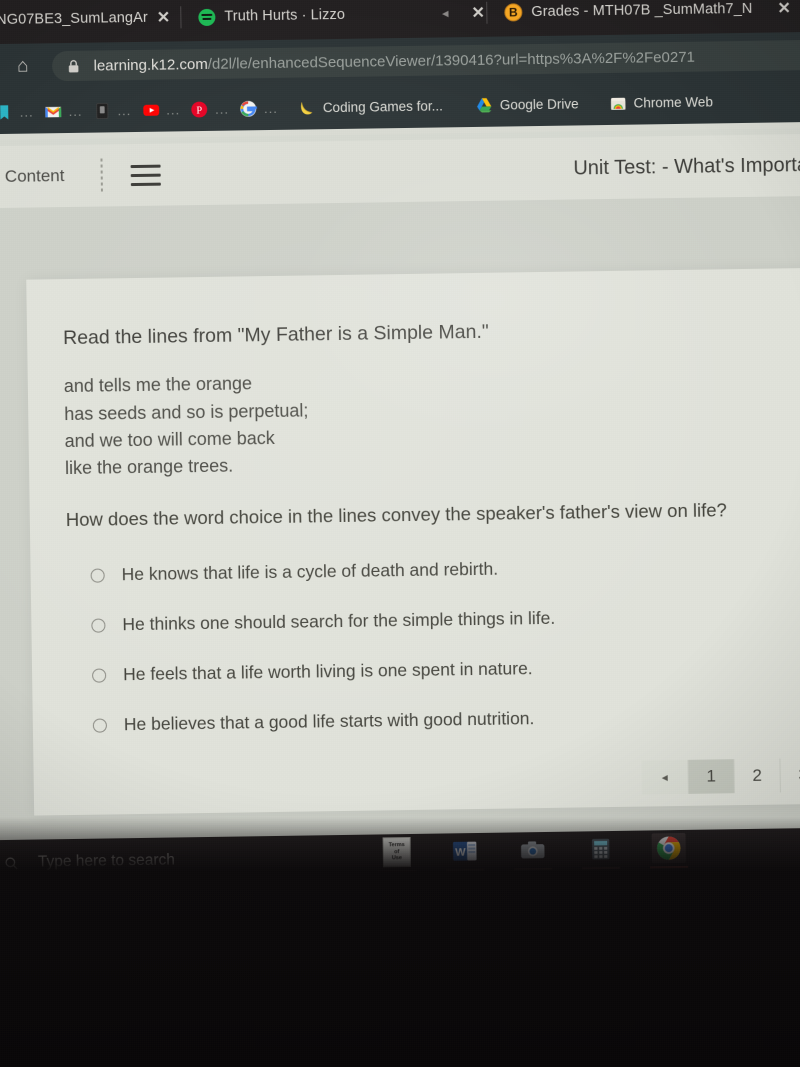 The image size is (800, 1067). I want to click on taskbar-item-chrome, so click(669, 850).